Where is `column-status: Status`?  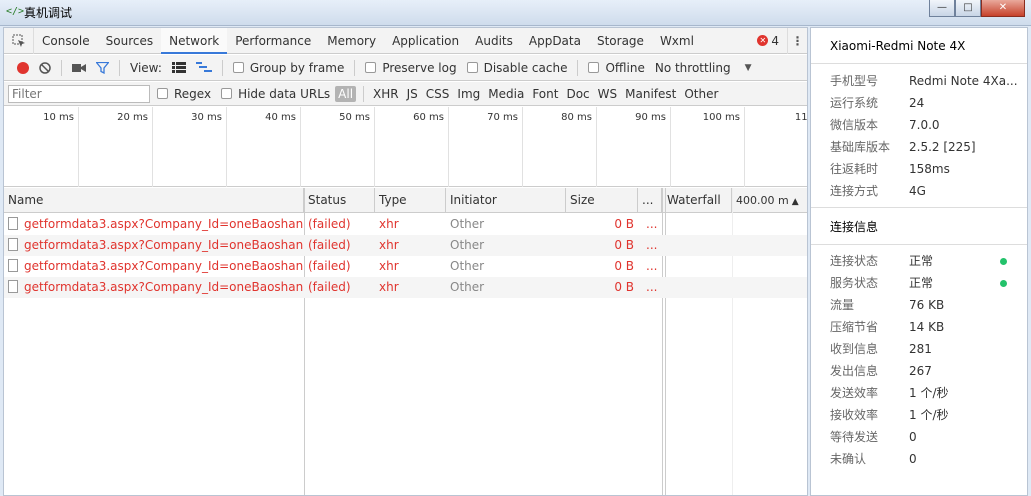 column-status: Status is located at coordinates (339, 200).